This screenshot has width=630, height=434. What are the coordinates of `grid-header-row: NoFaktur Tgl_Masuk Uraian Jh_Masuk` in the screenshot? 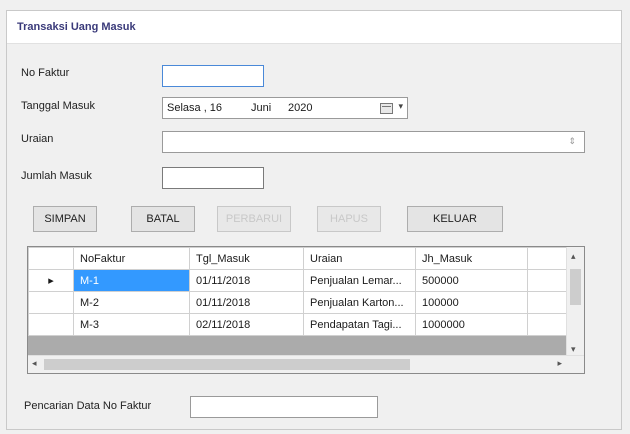 It's located at (298, 258).